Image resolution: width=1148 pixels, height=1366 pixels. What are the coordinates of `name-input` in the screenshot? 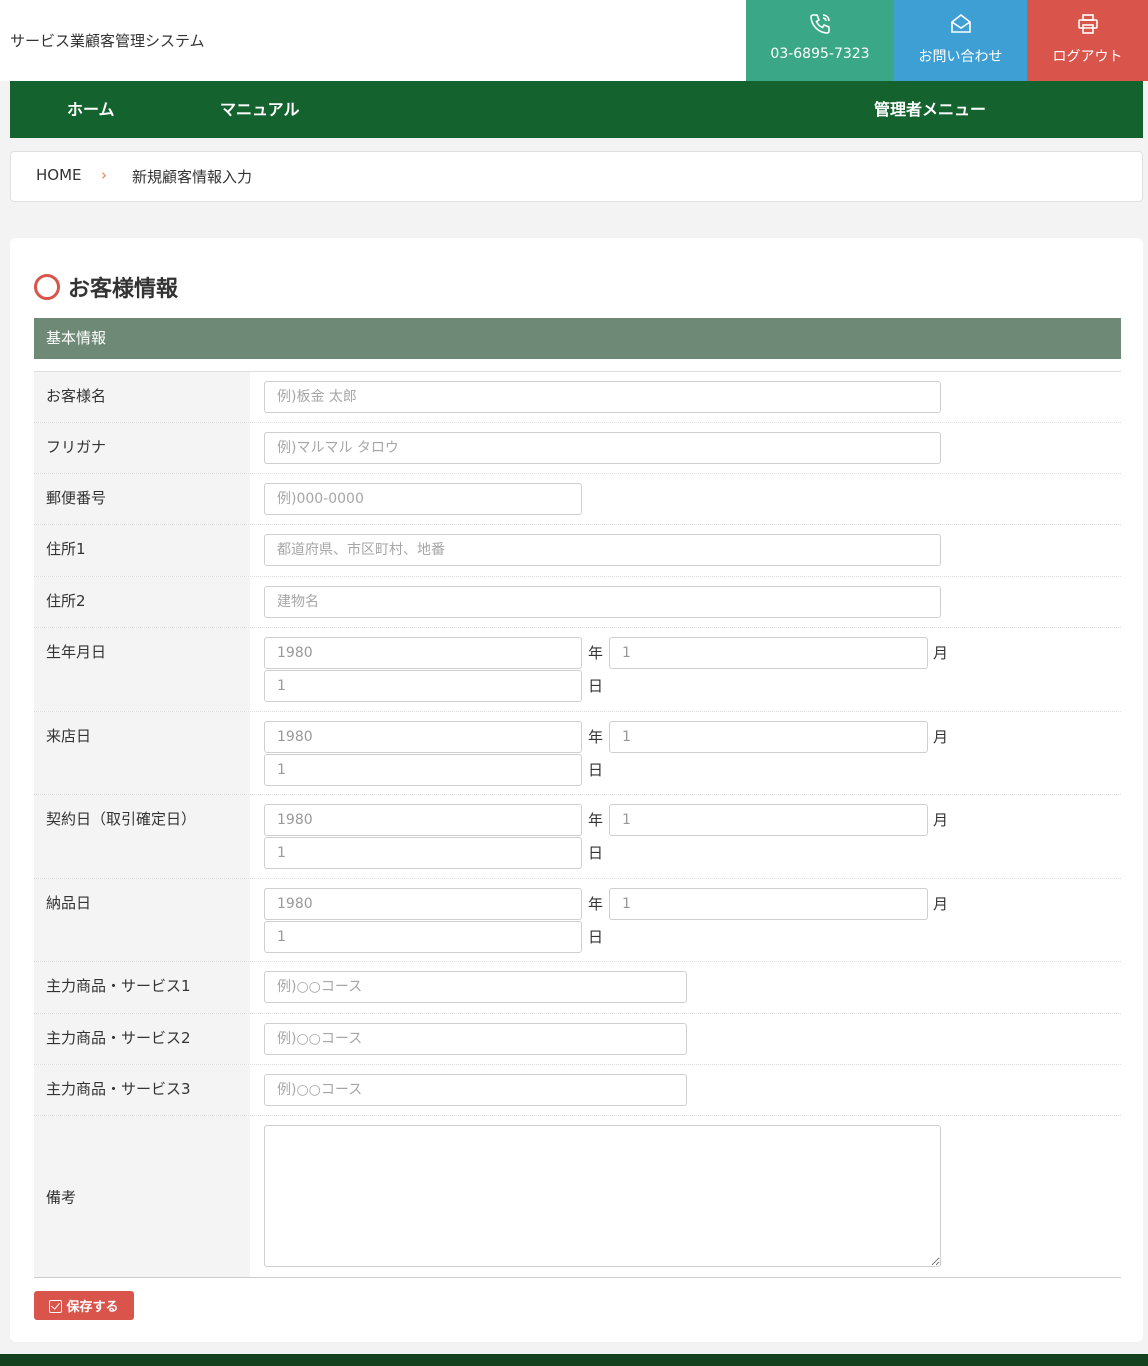 It's located at (602, 397).